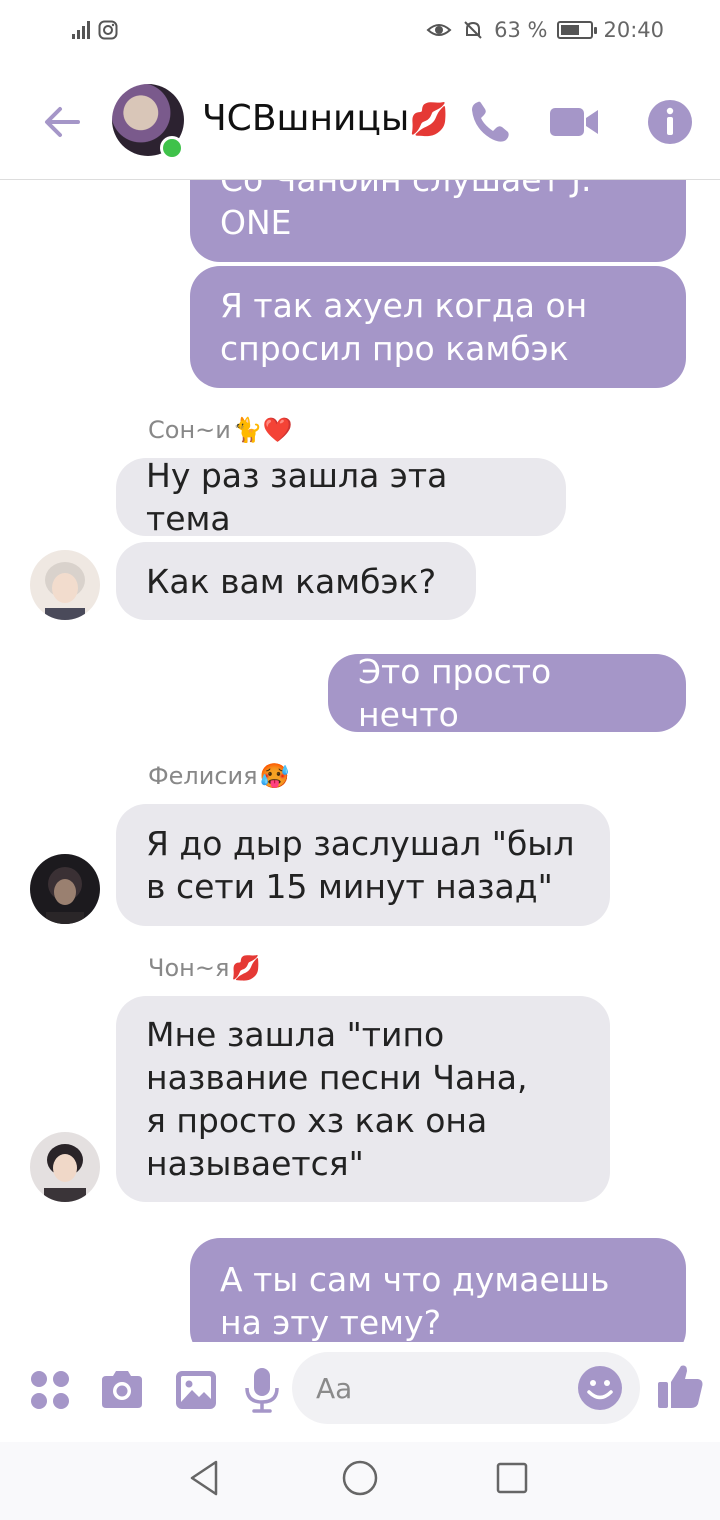  What do you see at coordinates (246, 968) in the screenshot?
I see `sender-name-emoji: 💋` at bounding box center [246, 968].